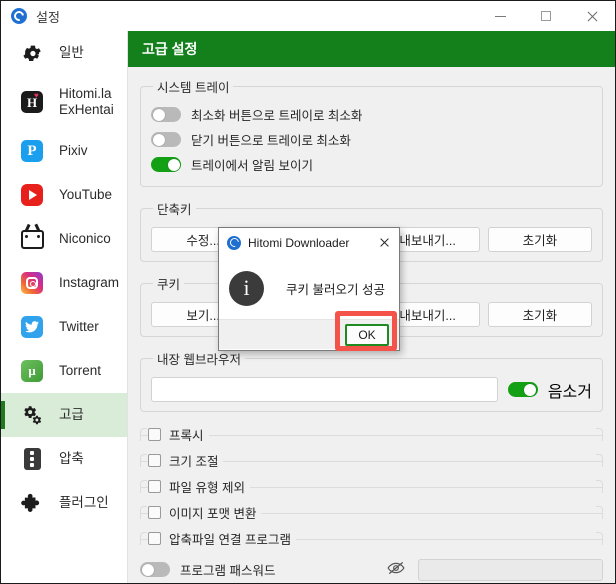 The width and height of the screenshot is (616, 584). I want to click on maximize-icon, so click(546, 16).